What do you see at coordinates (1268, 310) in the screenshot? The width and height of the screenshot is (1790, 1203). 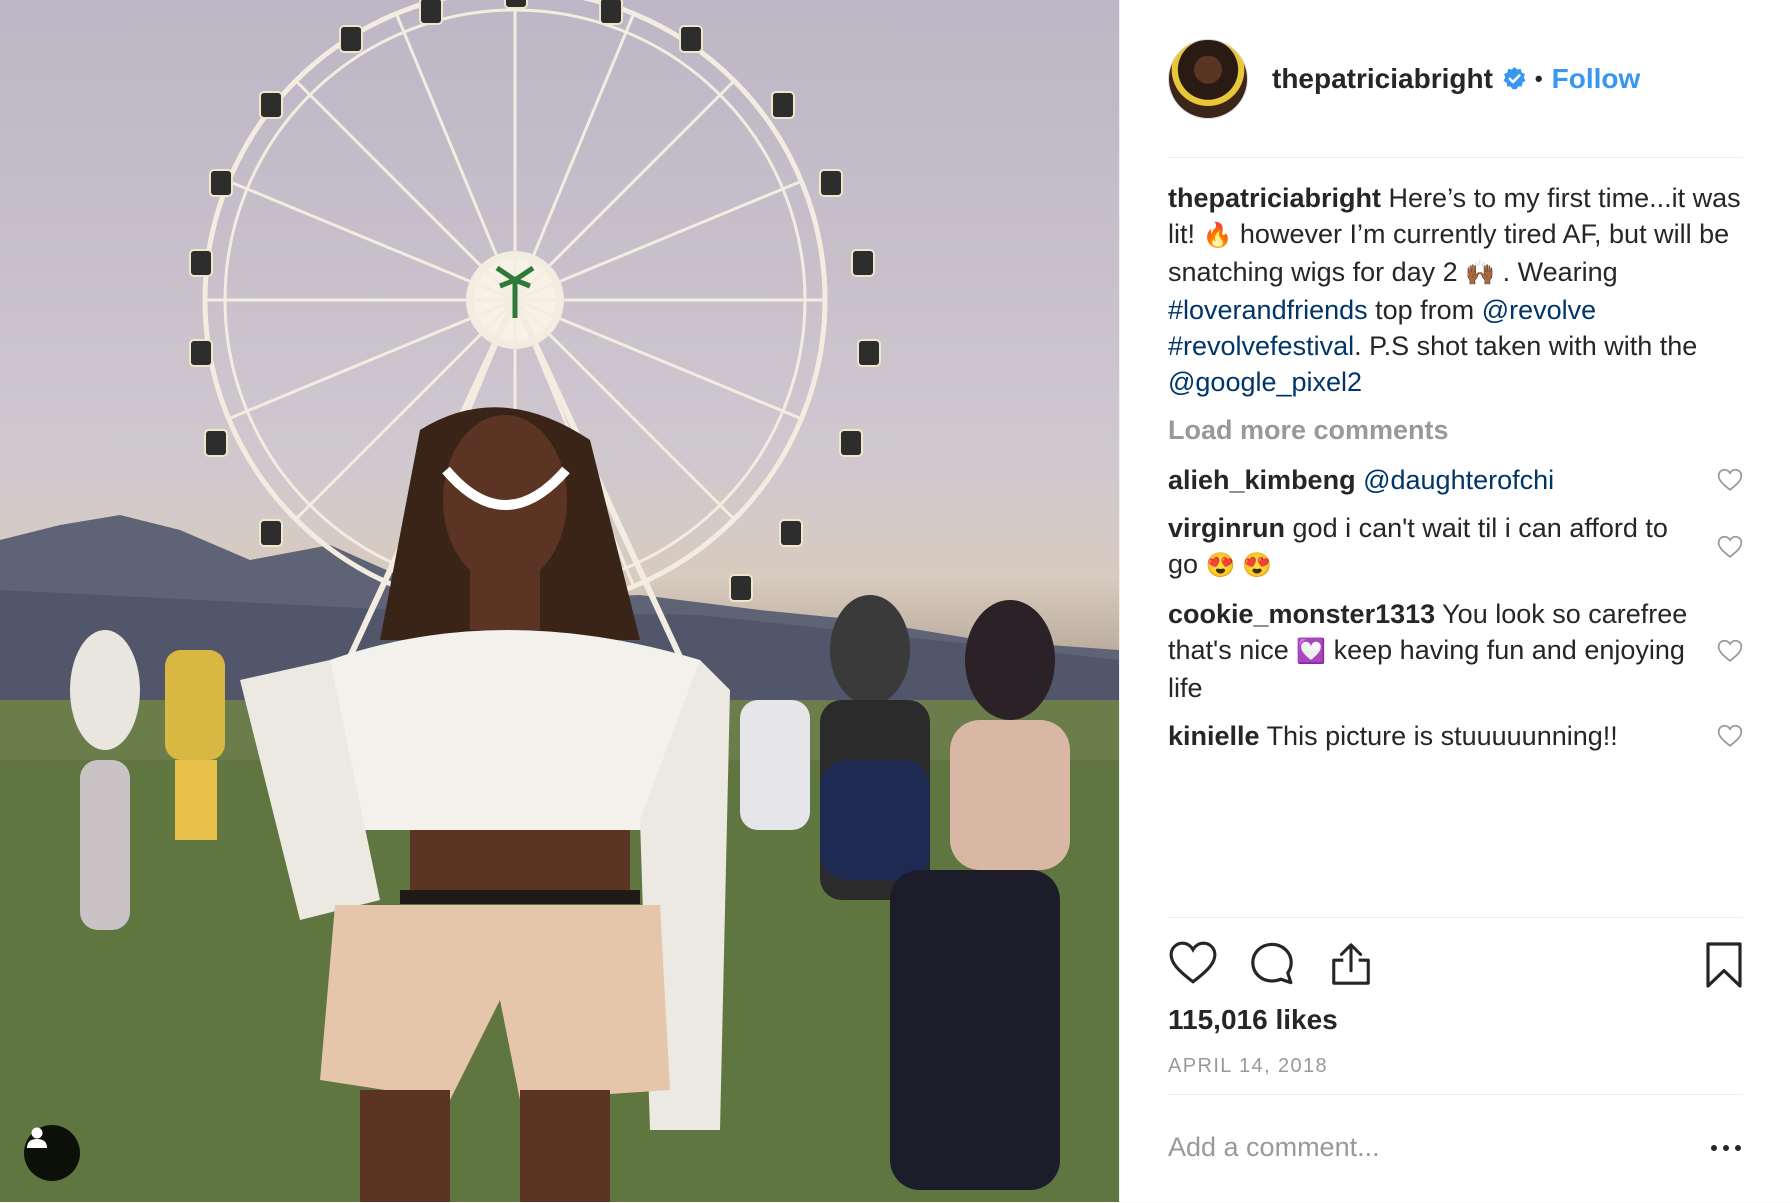 I see `hashtag-link: #loverandfriends` at bounding box center [1268, 310].